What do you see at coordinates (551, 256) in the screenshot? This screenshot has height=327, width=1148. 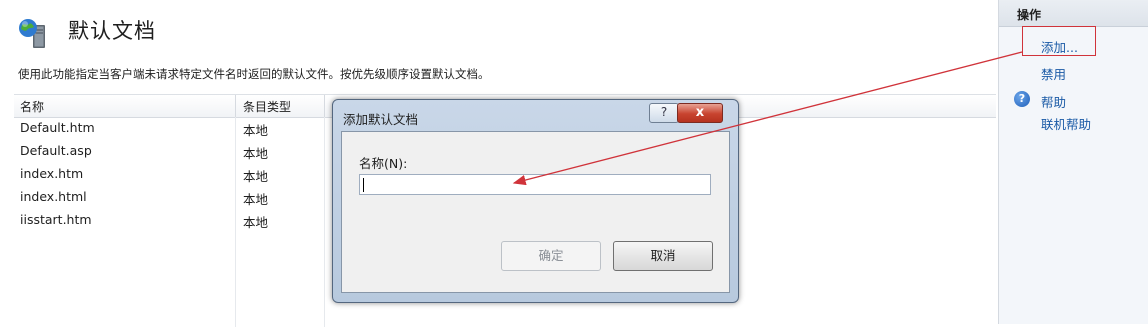 I see `ok-button: 确定` at bounding box center [551, 256].